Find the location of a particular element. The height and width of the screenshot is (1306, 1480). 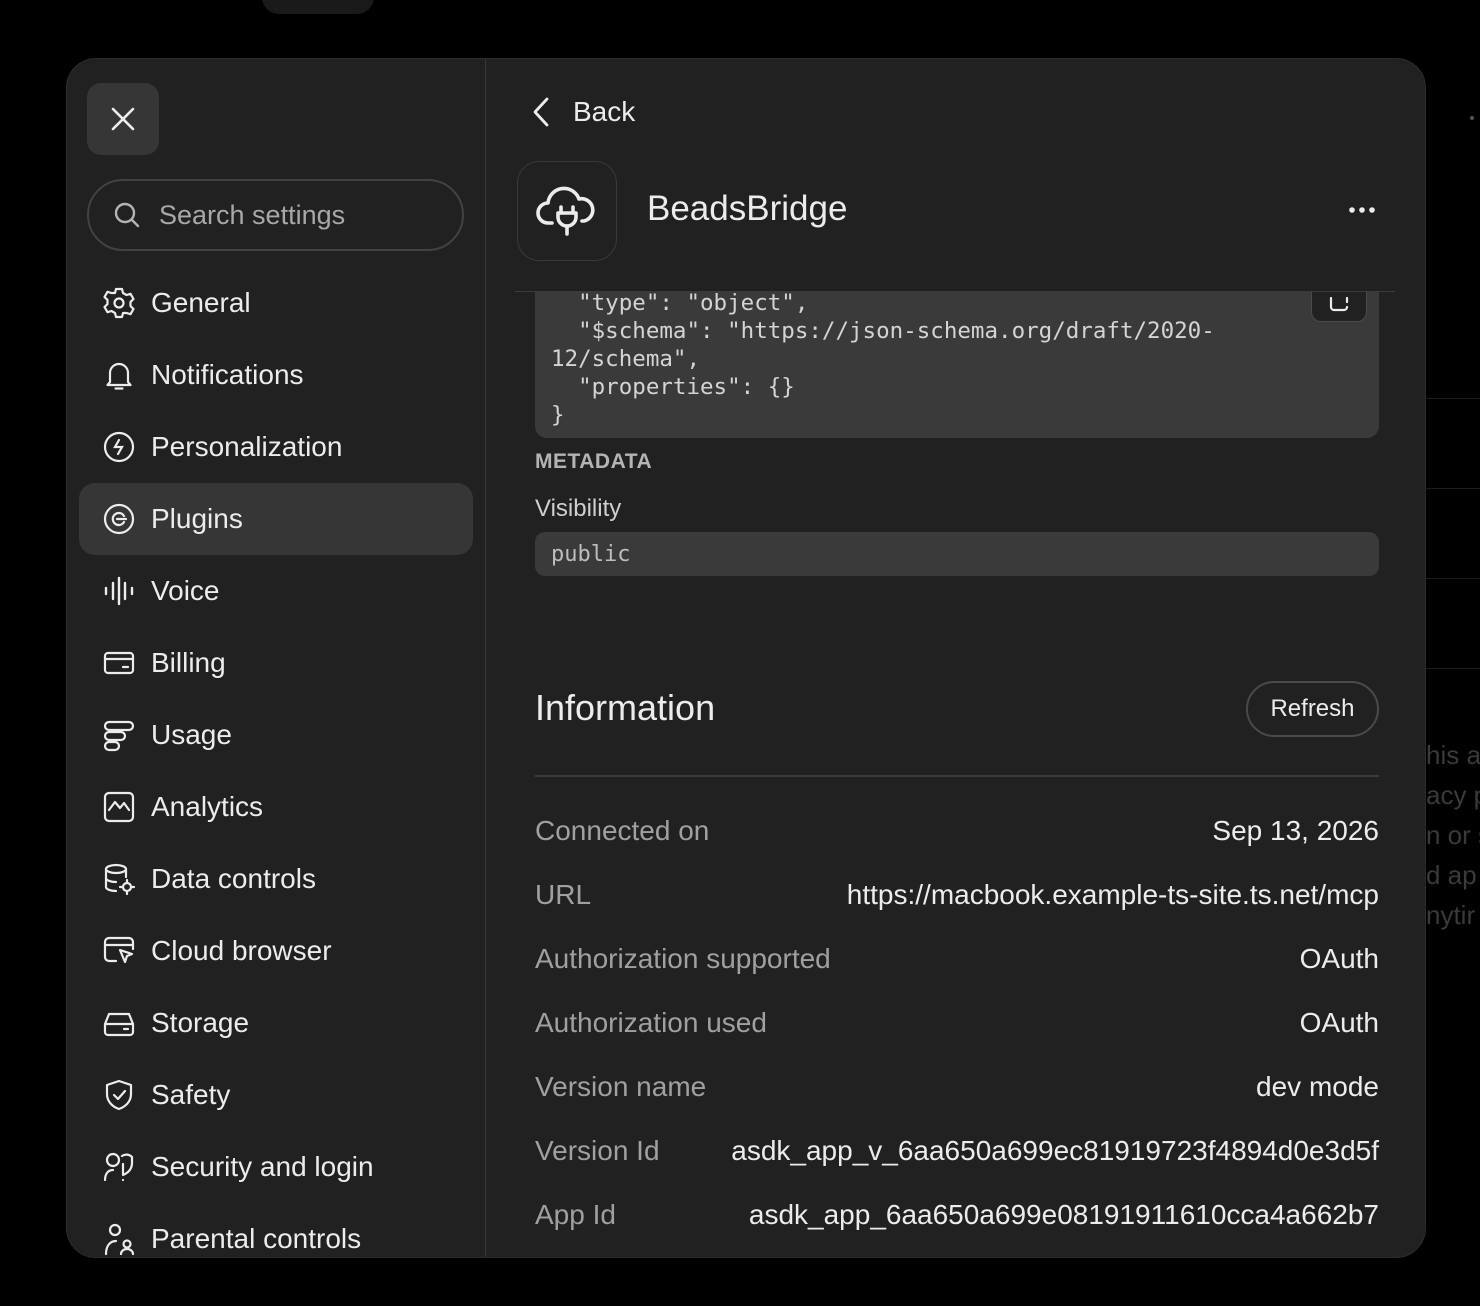

information-heading: Information is located at coordinates (625, 707).